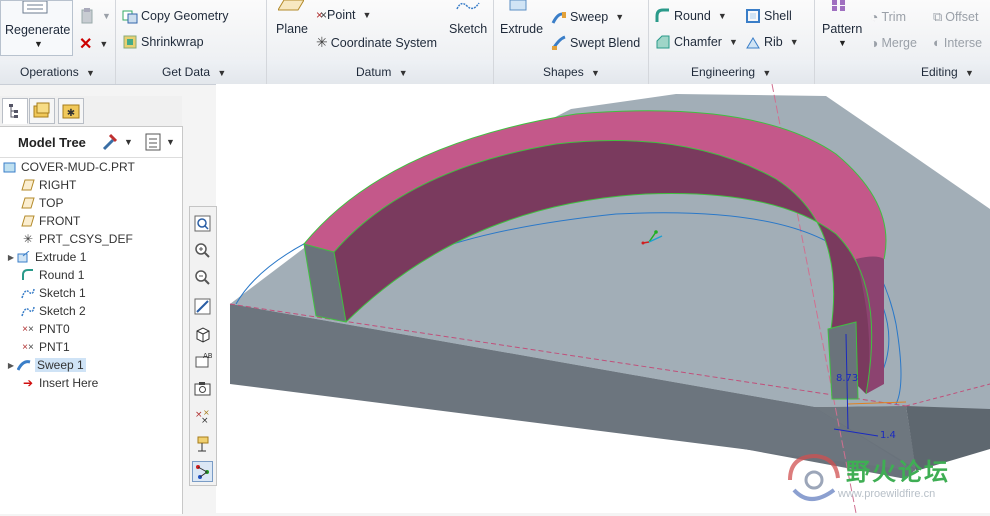  What do you see at coordinates (384, 42) in the screenshot?
I see `coordinate-system-label: Coordinate System` at bounding box center [384, 42].